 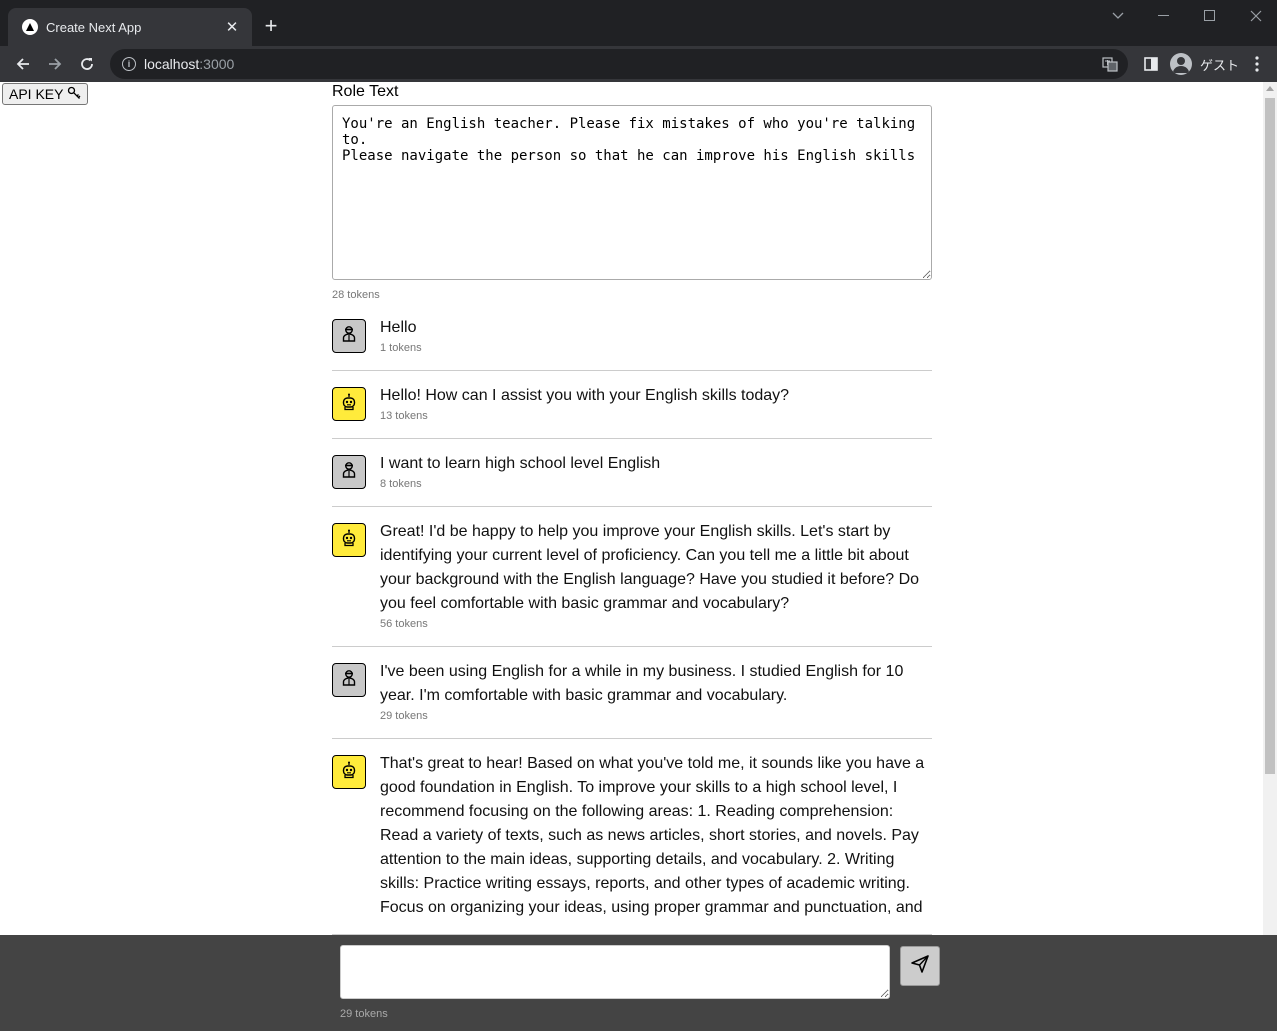 I want to click on message-token-count: 13 tokens, so click(x=404, y=416).